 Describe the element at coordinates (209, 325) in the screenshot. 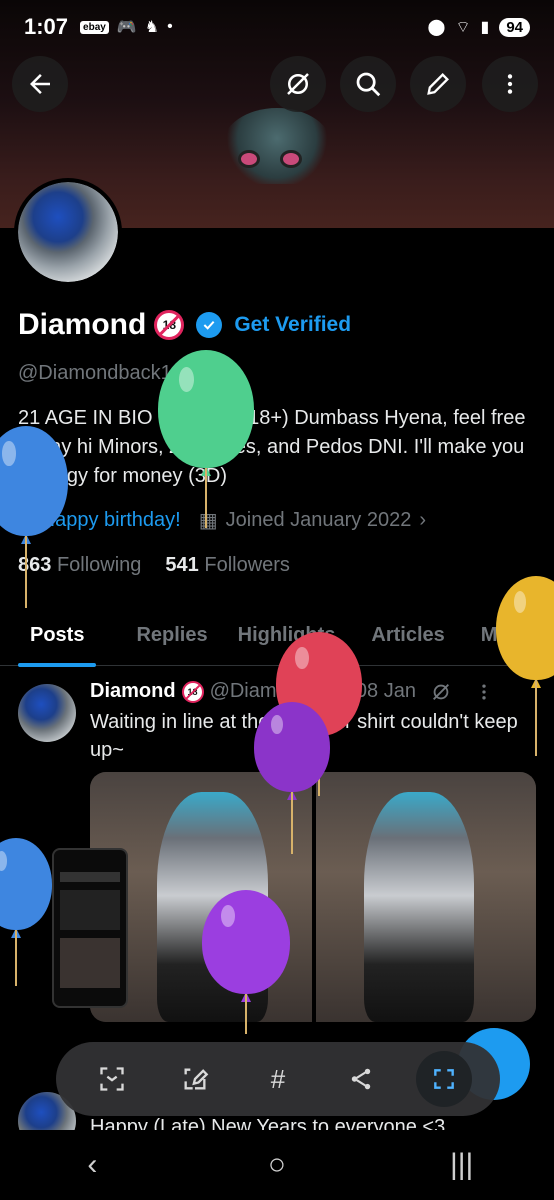

I see `verified-badge-icon` at that location.